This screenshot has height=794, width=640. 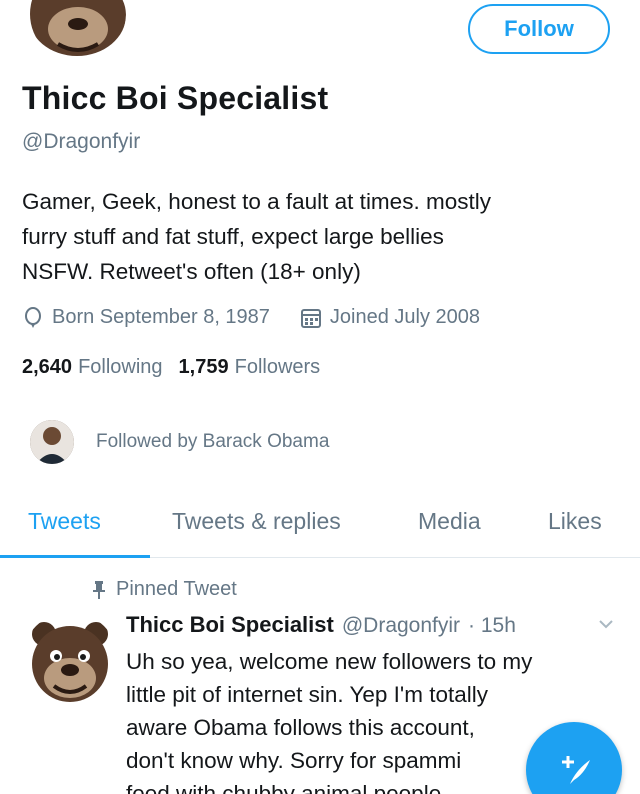 What do you see at coordinates (539, 29) in the screenshot?
I see `follow-button: Follow` at bounding box center [539, 29].